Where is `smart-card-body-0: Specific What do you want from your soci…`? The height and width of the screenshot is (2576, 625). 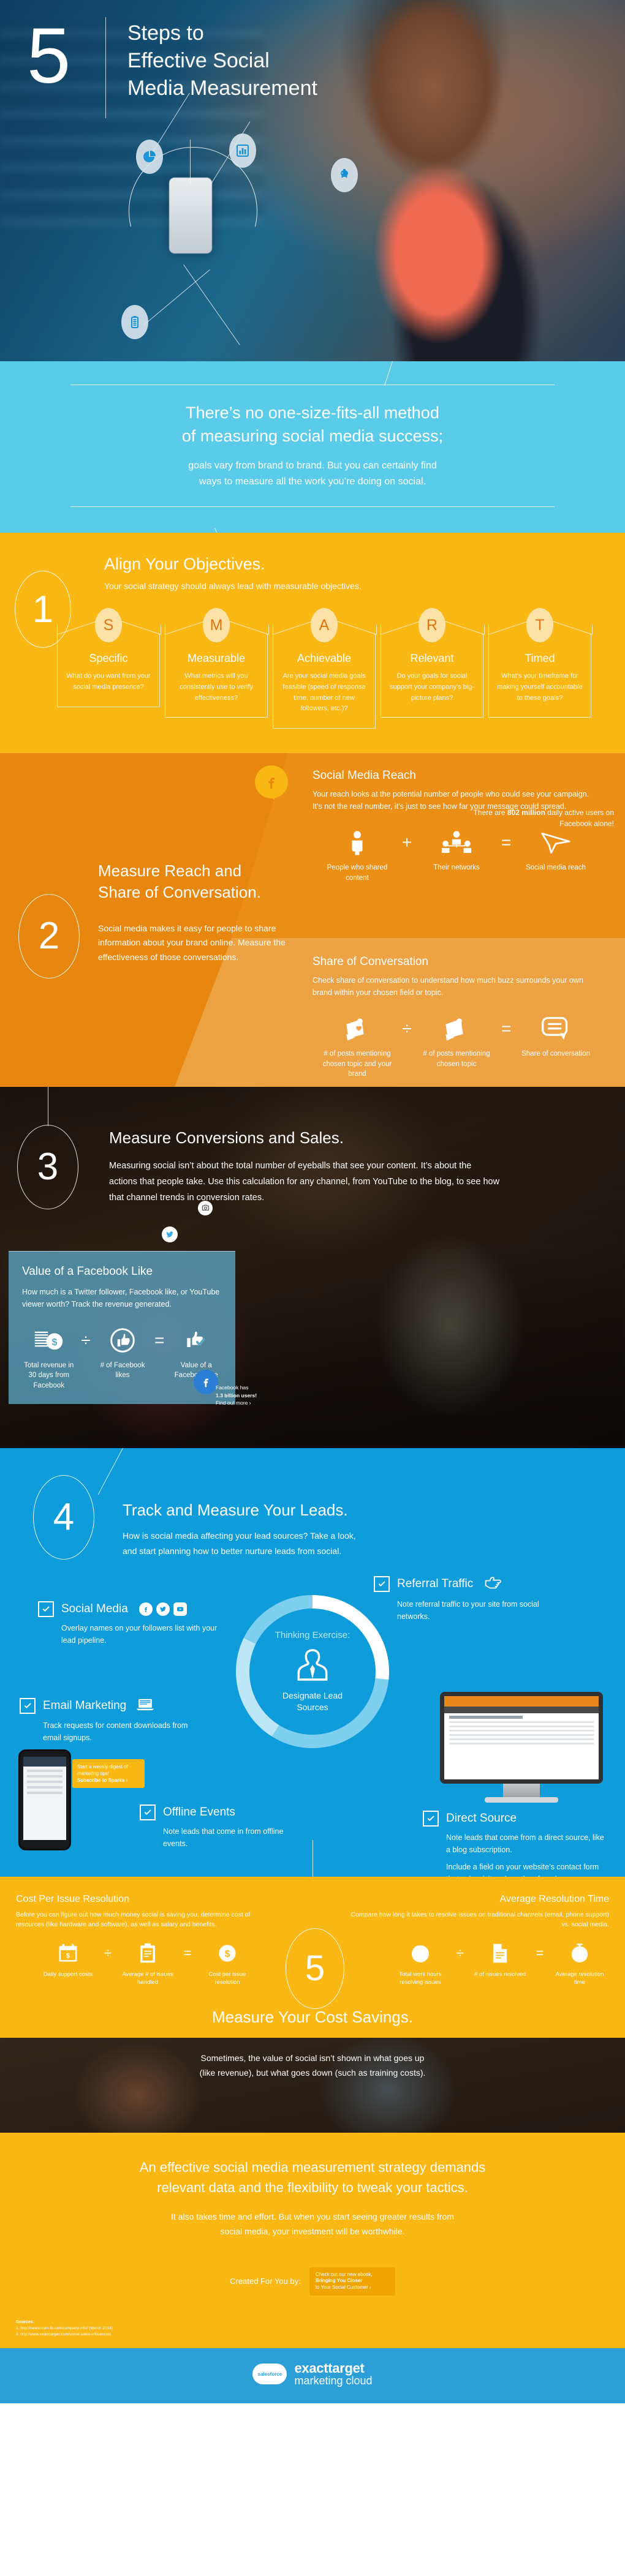
smart-card-body-0: Specific What do you want from your soci… is located at coordinates (109, 671).